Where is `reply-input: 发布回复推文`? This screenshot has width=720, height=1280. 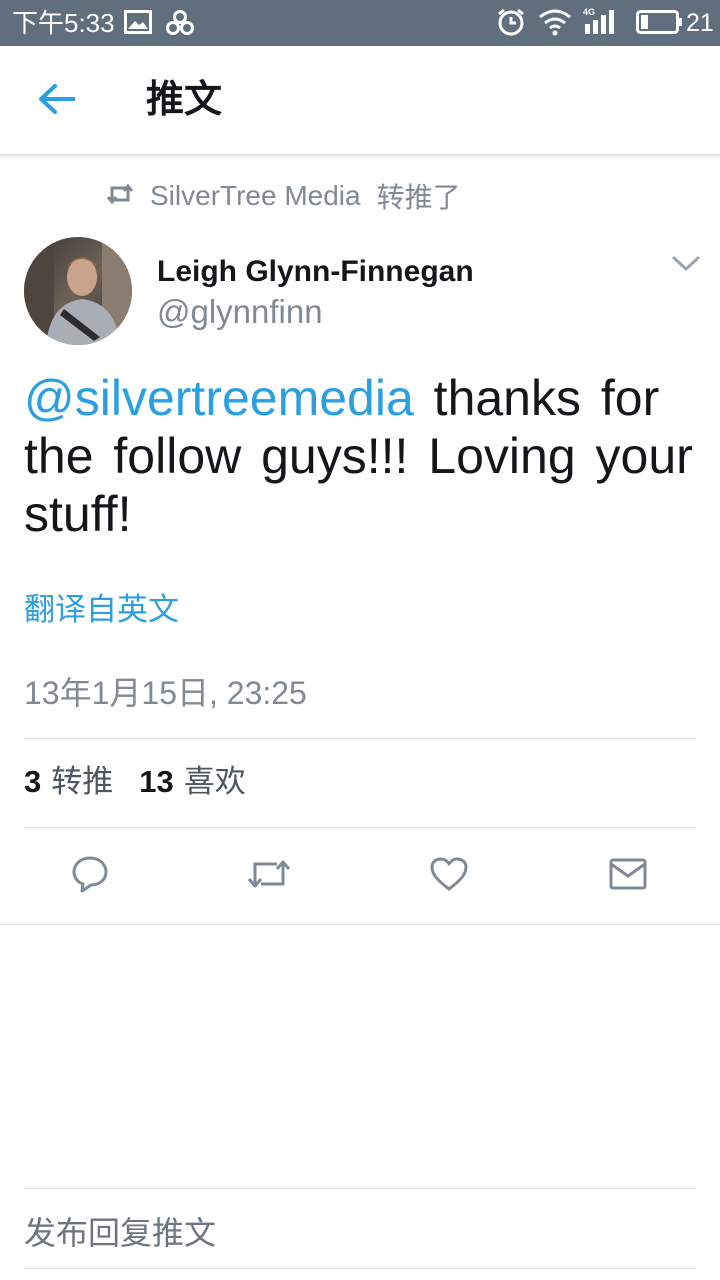 reply-input: 发布回复推文 is located at coordinates (120, 1233).